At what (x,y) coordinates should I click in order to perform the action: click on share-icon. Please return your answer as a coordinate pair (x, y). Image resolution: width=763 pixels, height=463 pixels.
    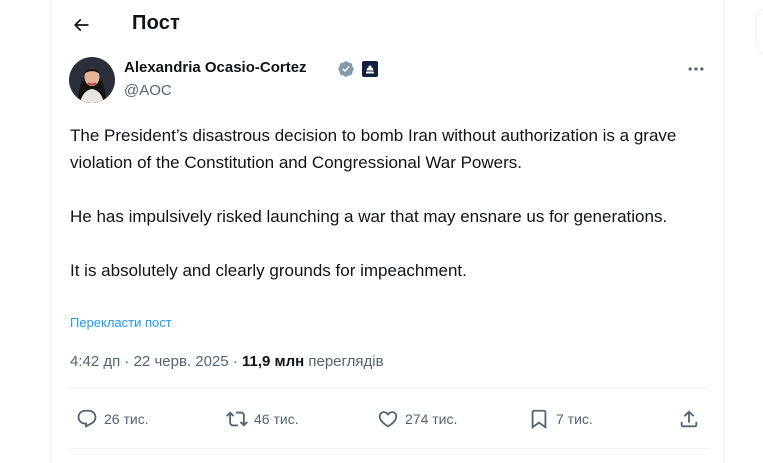
    Looking at the image, I should click on (689, 419).